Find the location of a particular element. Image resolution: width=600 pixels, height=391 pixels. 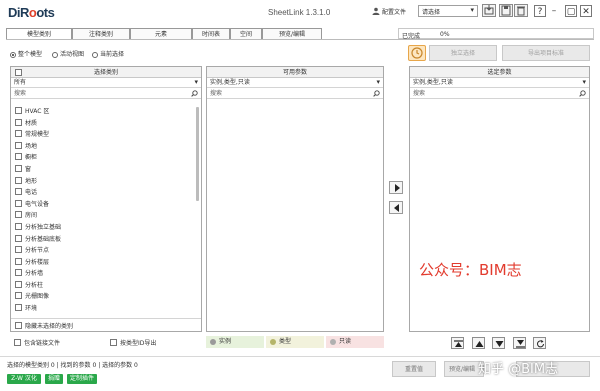

minimize-button: – is located at coordinates (554, 11).